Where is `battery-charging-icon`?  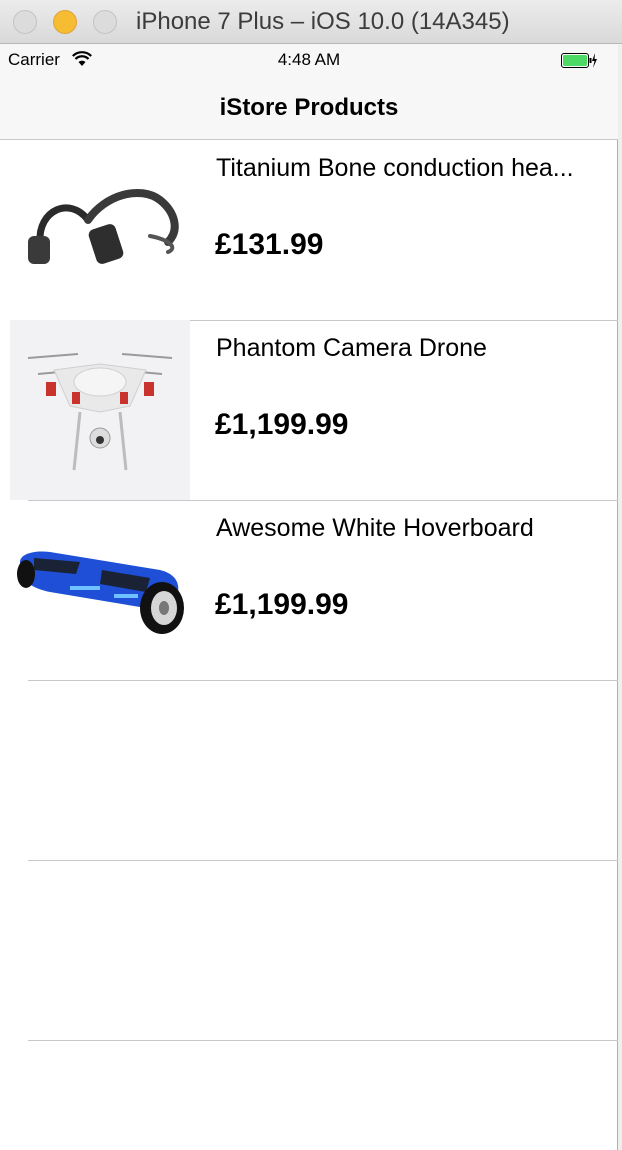
battery-charging-icon is located at coordinates (579, 60).